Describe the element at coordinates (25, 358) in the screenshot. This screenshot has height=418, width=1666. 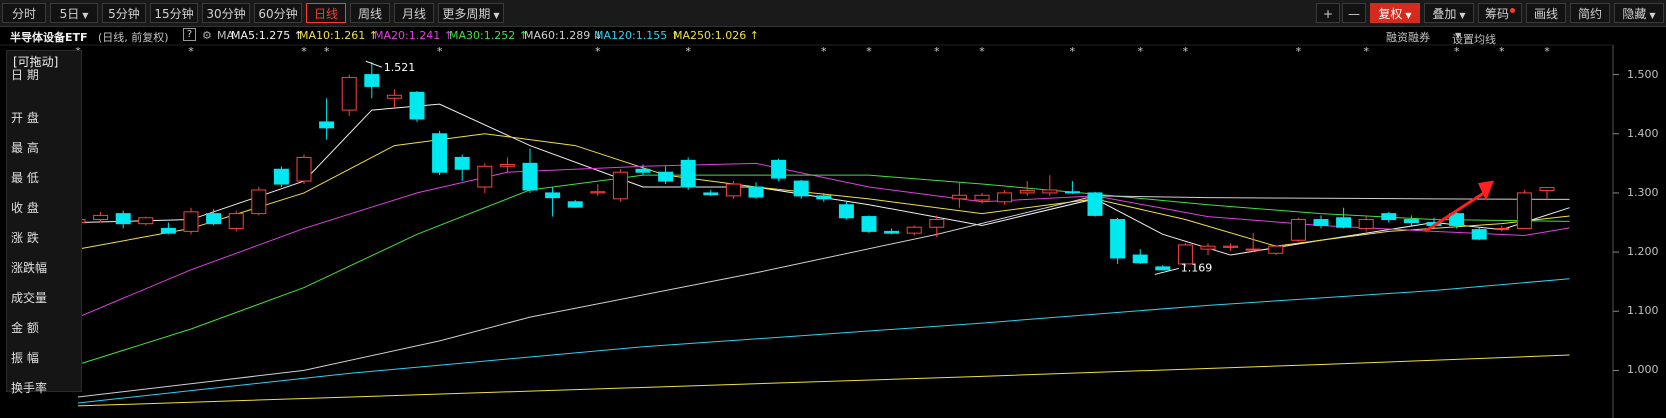
I see `panel-label: 振 幅` at that location.